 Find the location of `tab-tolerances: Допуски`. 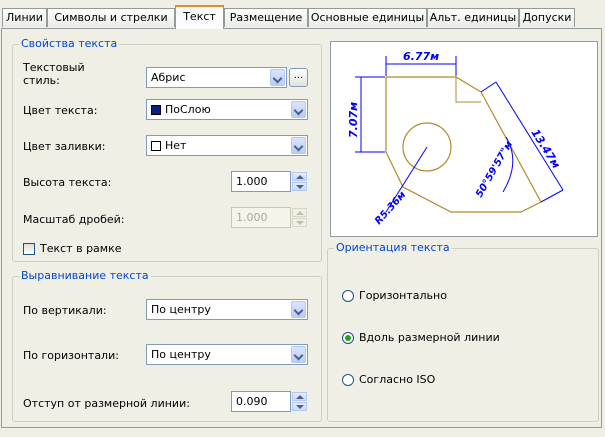

tab-tolerances: Допуски is located at coordinates (547, 17).